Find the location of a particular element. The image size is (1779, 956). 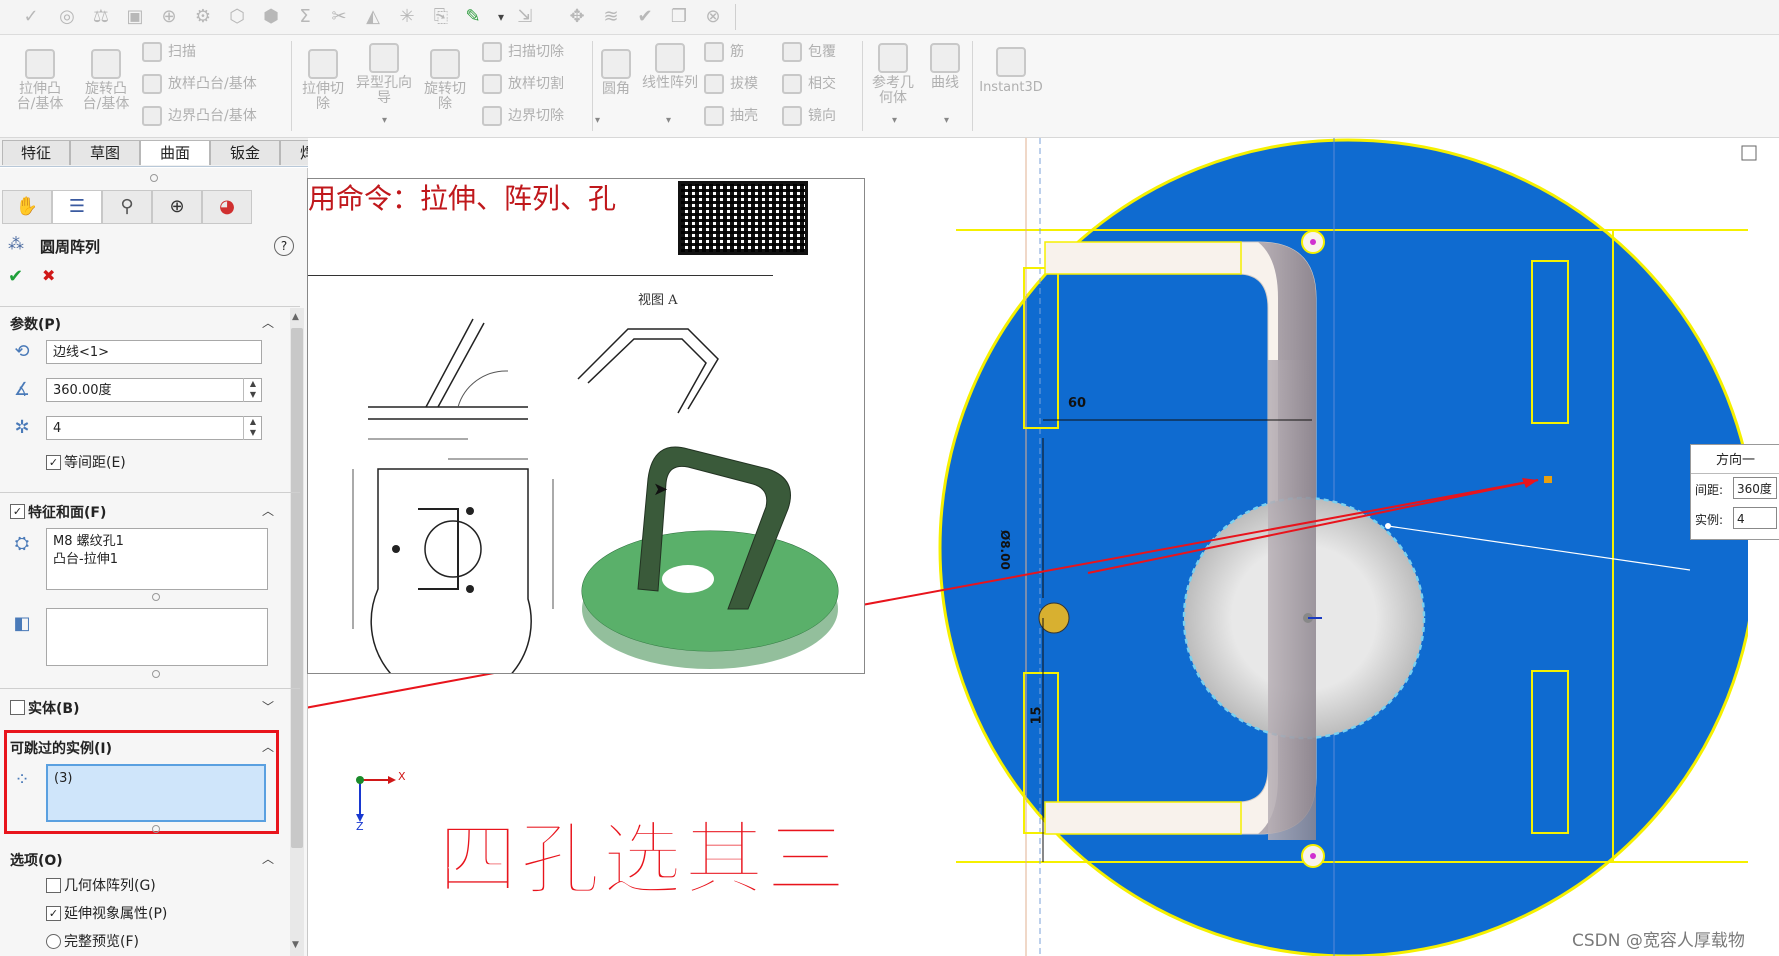

globe-icon: ⊕ is located at coordinates (169, 17).